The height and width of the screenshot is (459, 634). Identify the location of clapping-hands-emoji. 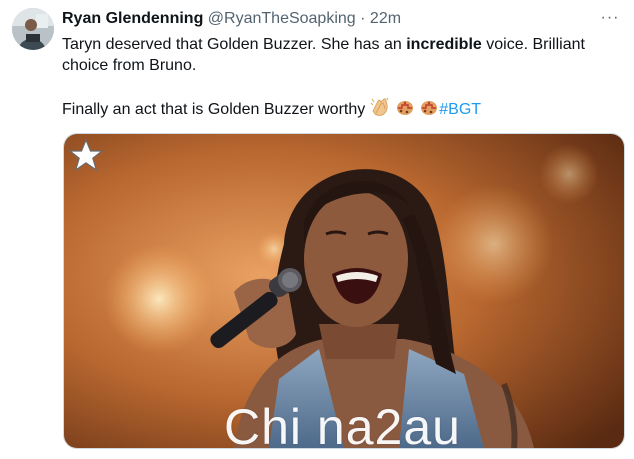
(379, 106).